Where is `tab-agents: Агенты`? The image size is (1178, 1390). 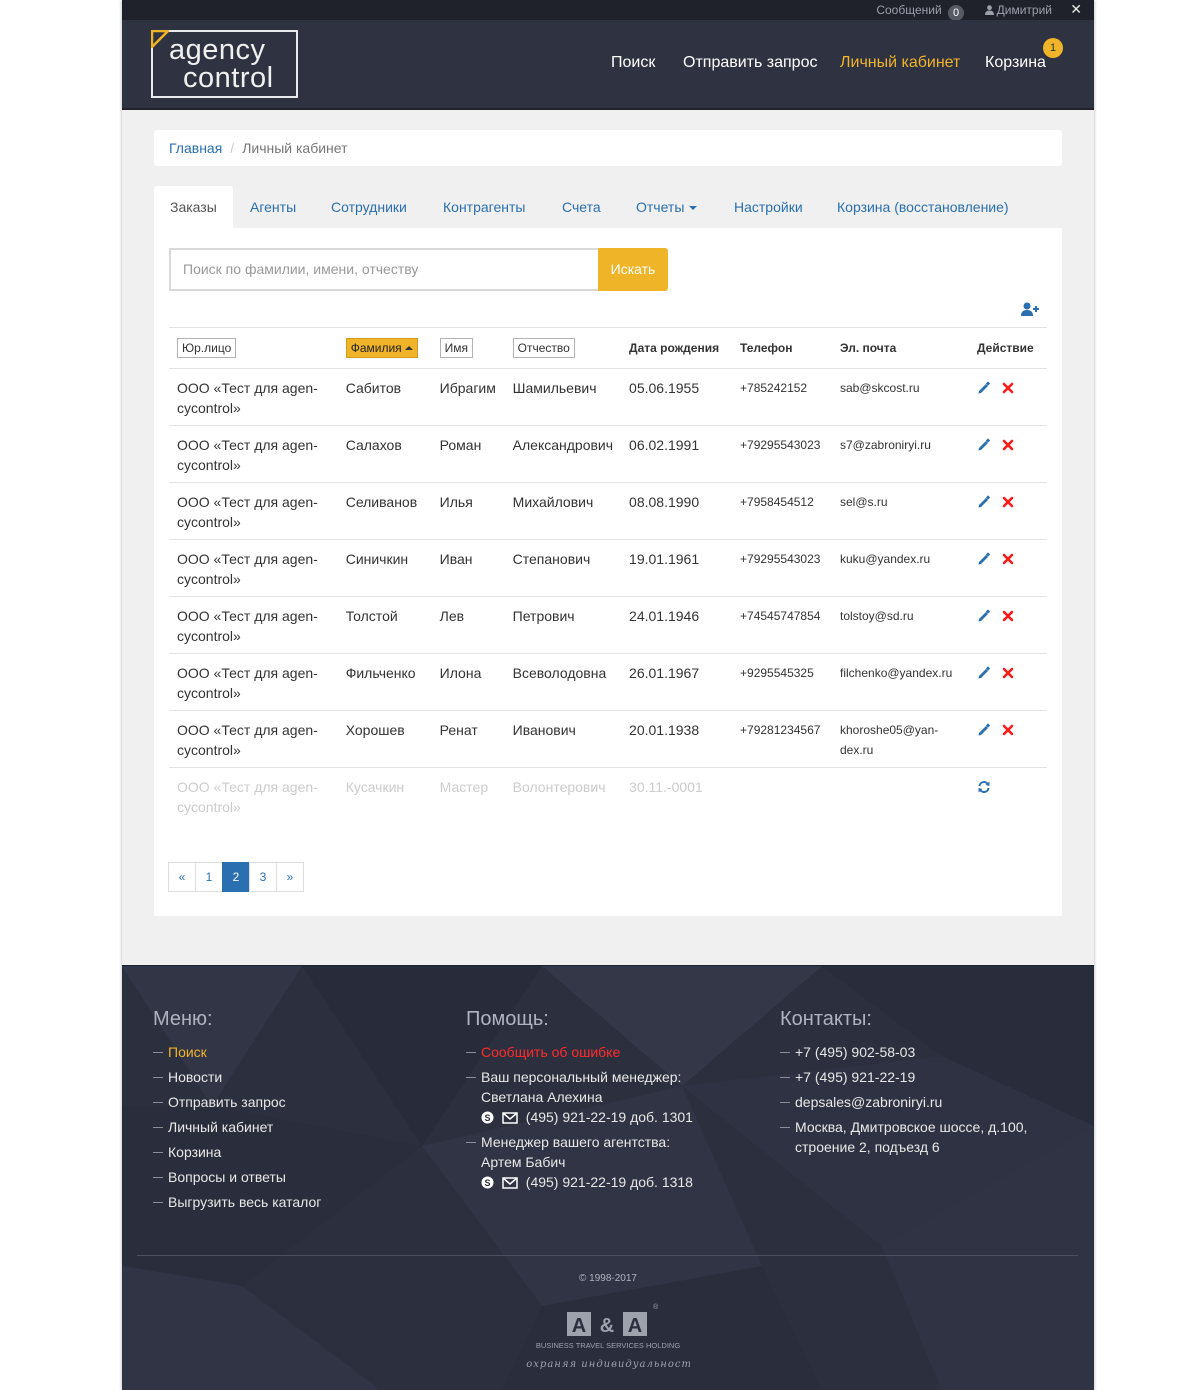
tab-agents: Агенты is located at coordinates (273, 207).